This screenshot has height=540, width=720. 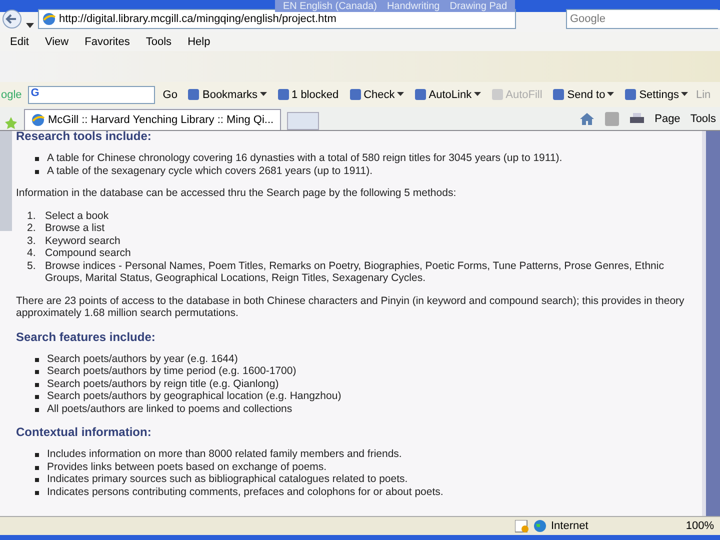 I want to click on command-button: Tools, so click(x=703, y=119).